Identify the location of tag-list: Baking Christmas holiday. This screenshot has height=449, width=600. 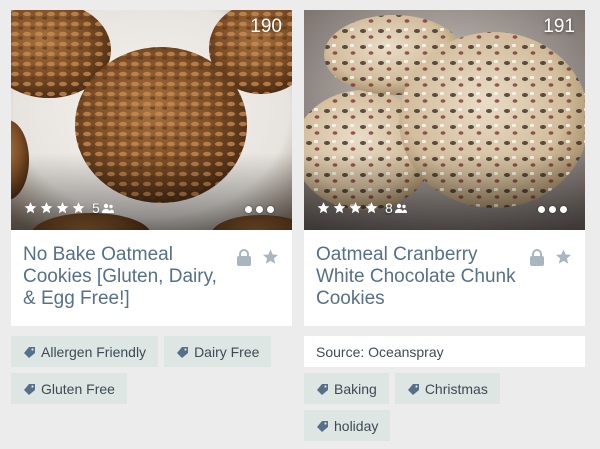
(444, 407).